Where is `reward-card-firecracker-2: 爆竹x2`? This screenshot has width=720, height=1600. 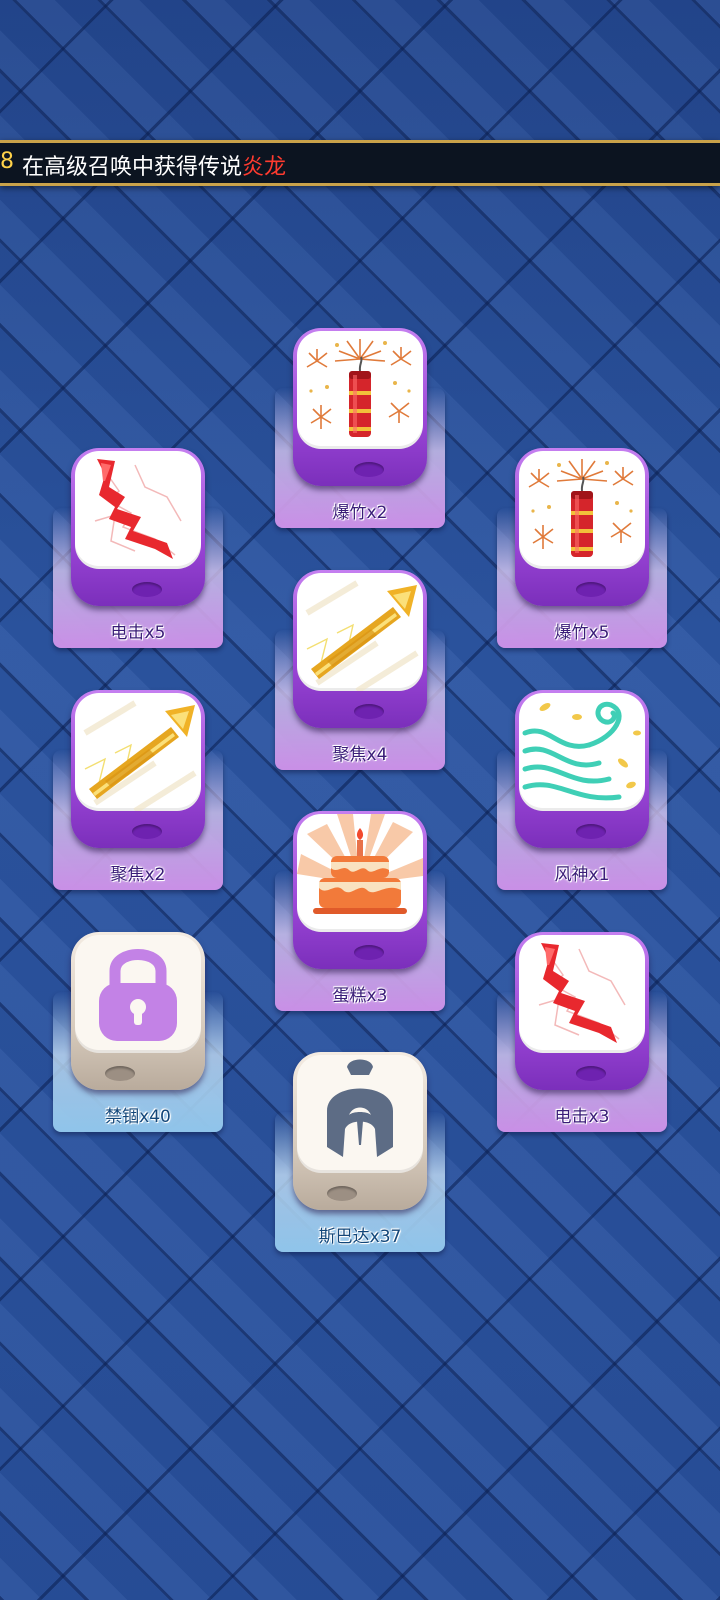
reward-card-firecracker-2: 爆竹x2 is located at coordinates (360, 428).